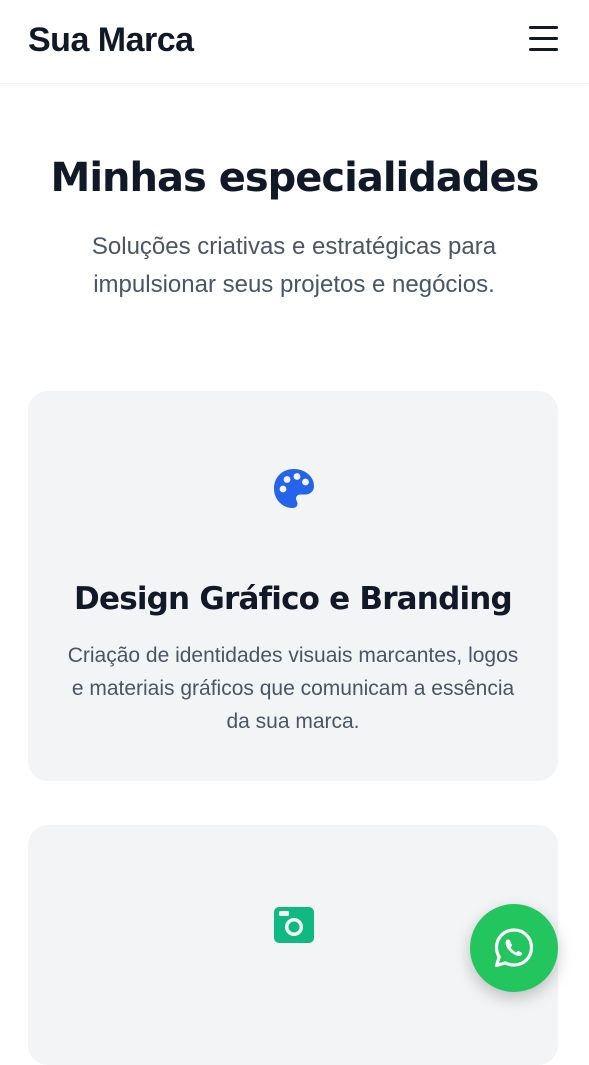  Describe the element at coordinates (294, 42) in the screenshot. I see `site-header: Sua Marca` at that location.